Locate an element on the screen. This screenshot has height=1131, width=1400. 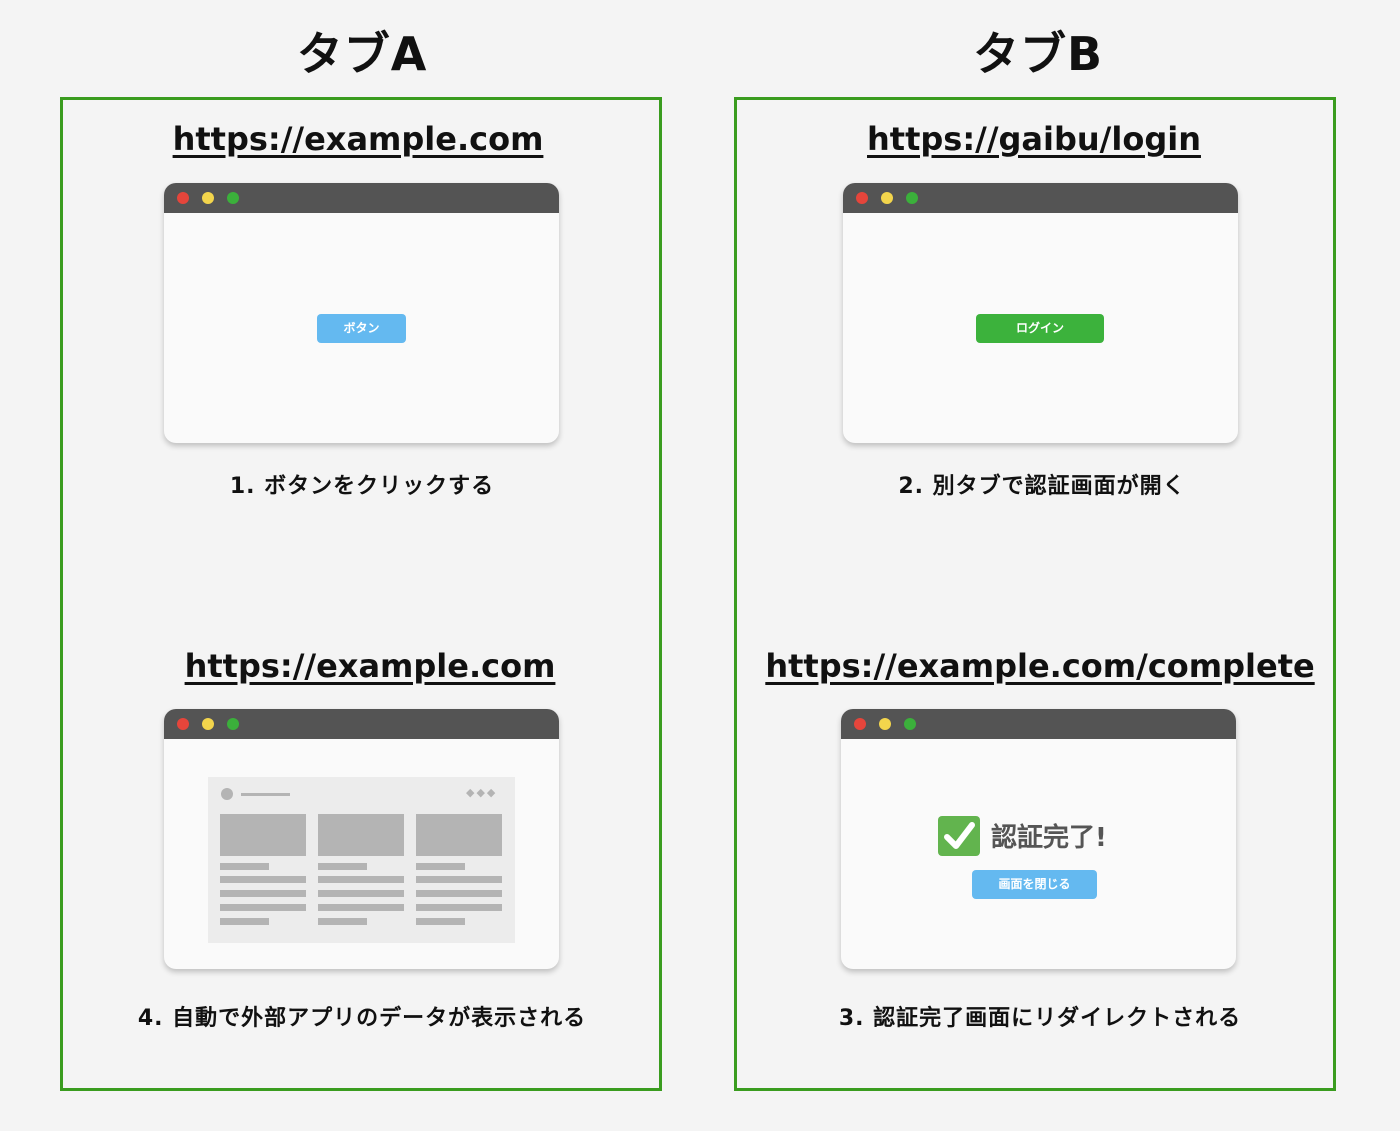
step3-url: https://example.com/complete is located at coordinates (1040, 666).